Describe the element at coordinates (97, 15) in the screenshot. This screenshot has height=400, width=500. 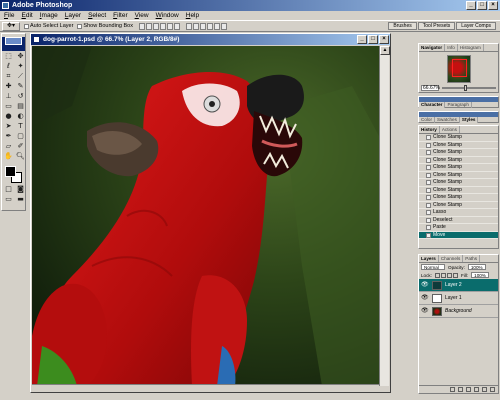
I see `menu-select: Select` at that location.